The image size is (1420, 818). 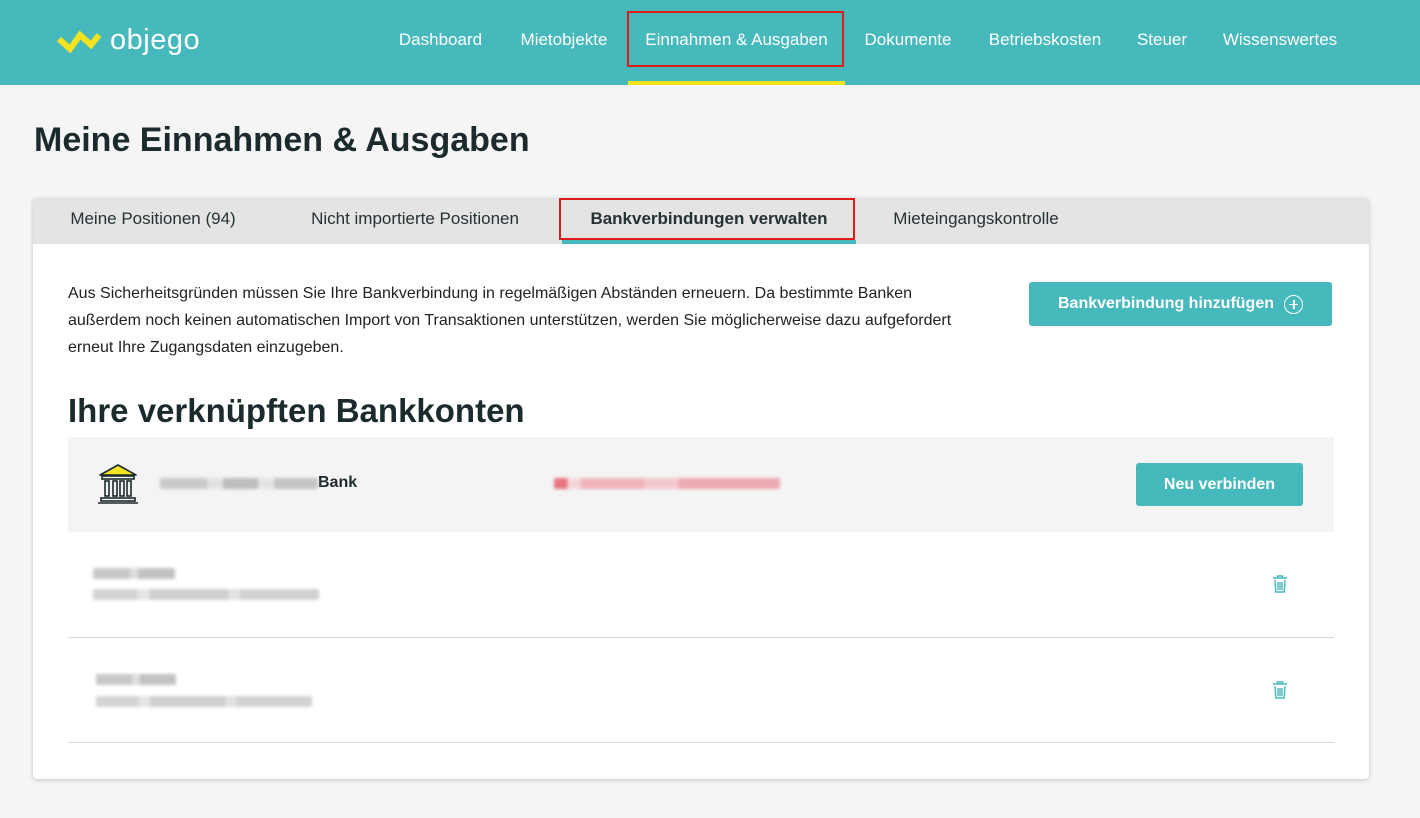 I want to click on linked-accounts-heading: Ihre verknüpften Bankkonten, so click(x=296, y=410).